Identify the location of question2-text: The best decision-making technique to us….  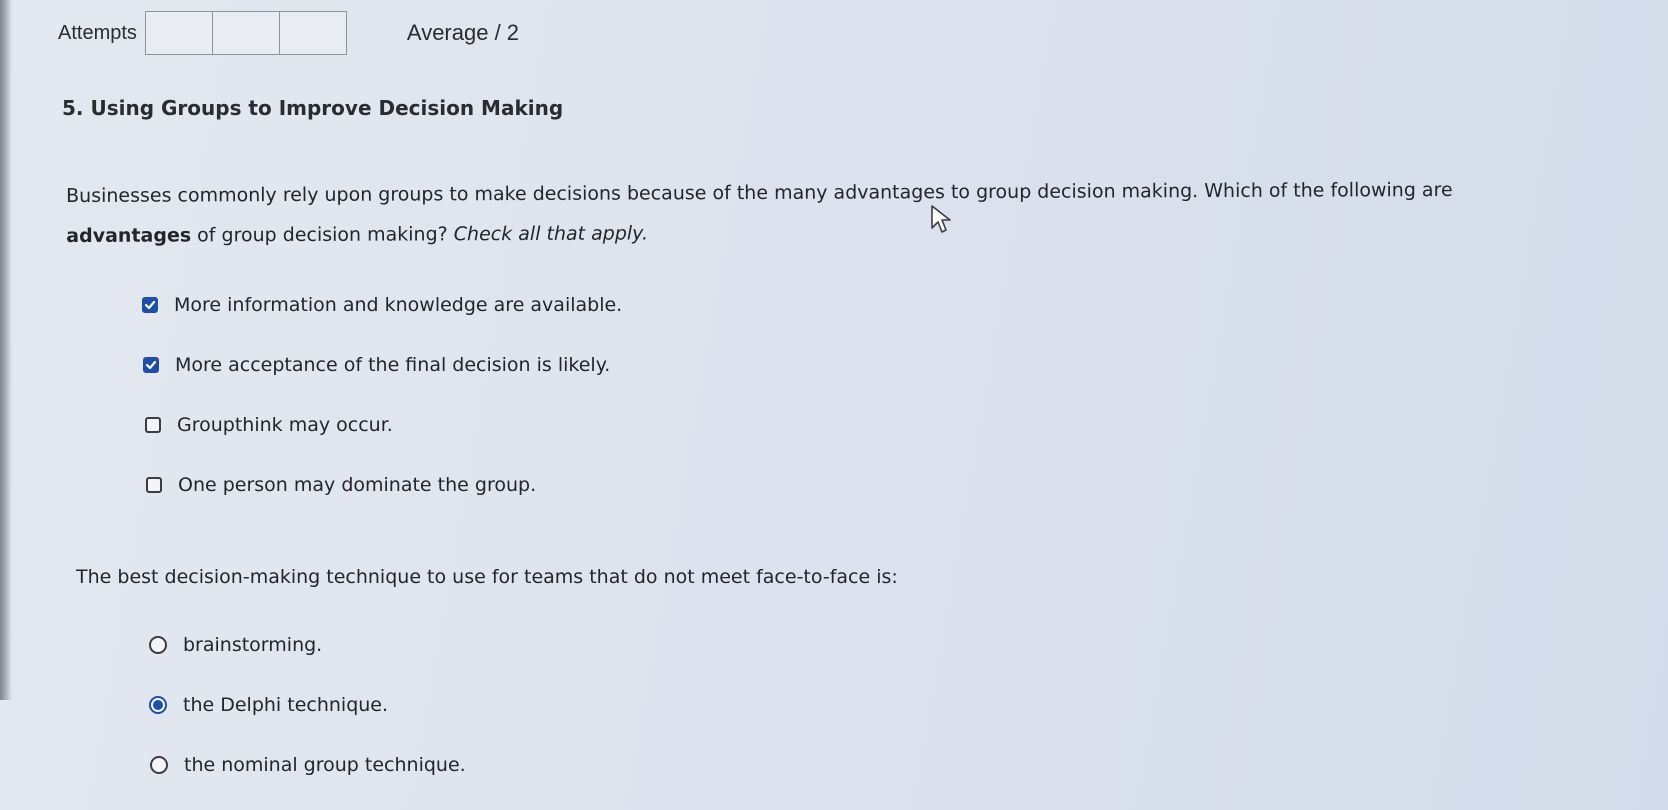
(487, 577).